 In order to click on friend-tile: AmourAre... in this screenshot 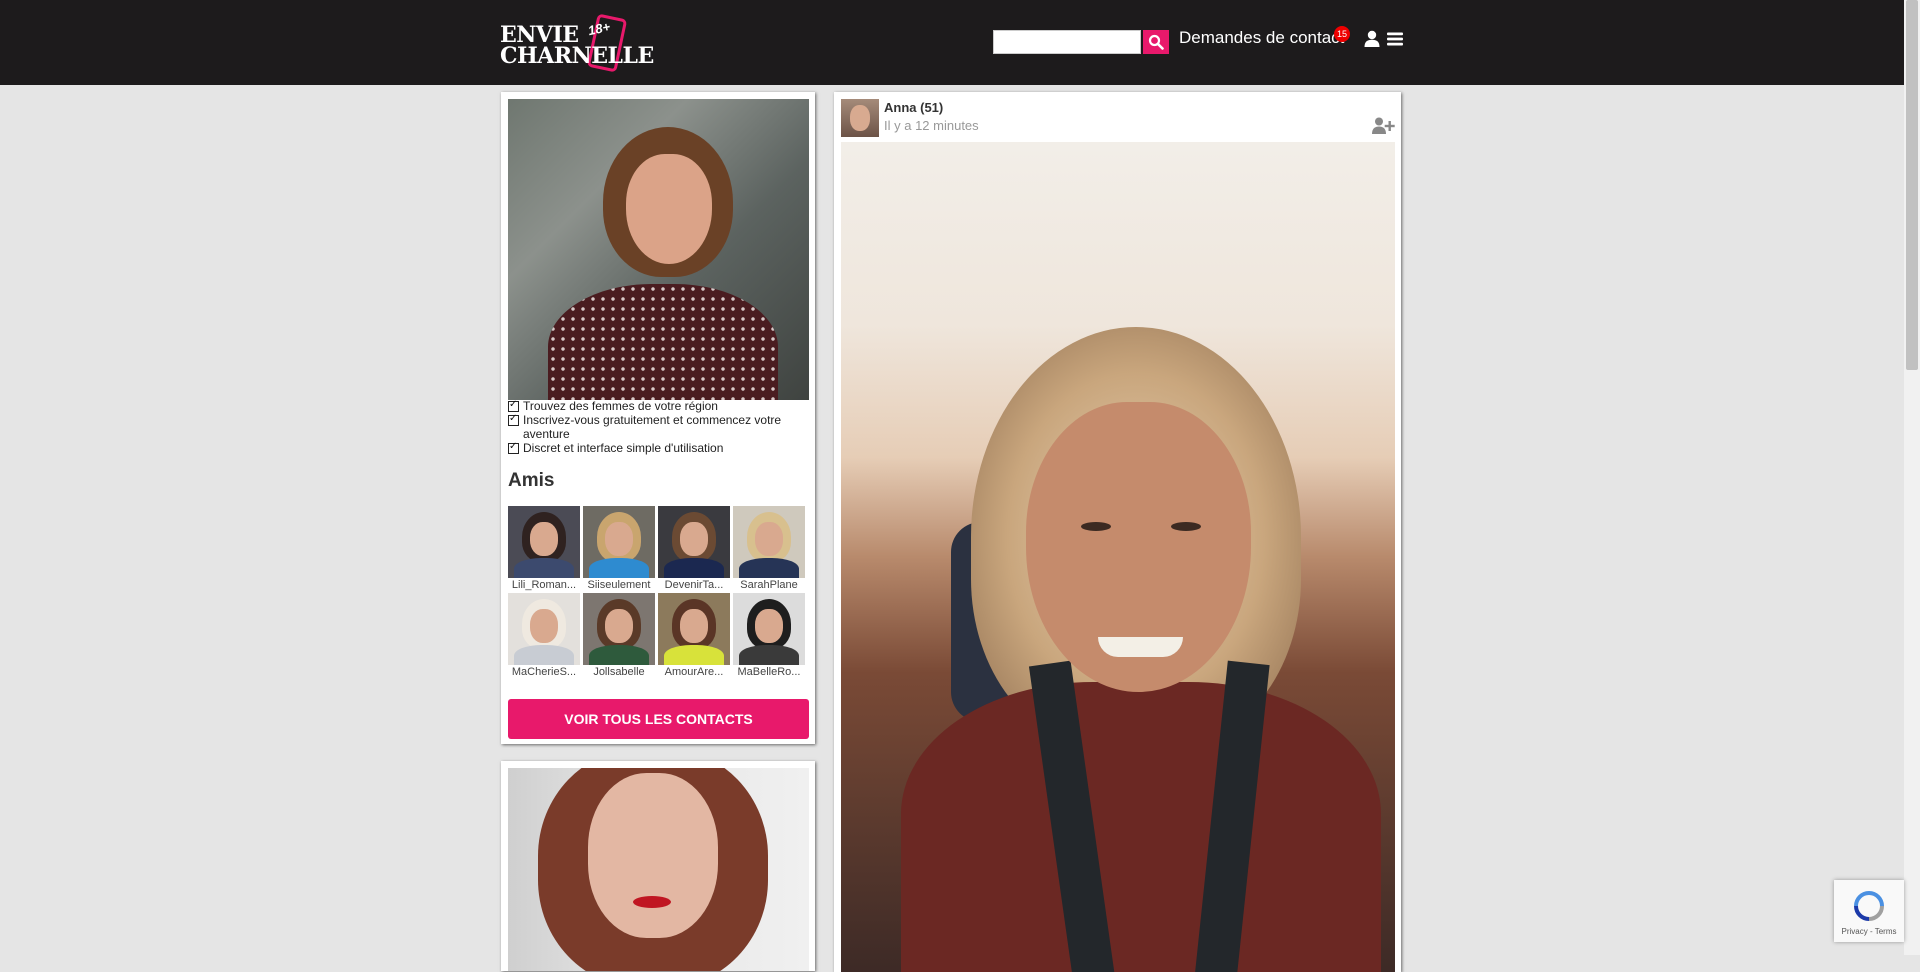, I will do `click(694, 636)`.